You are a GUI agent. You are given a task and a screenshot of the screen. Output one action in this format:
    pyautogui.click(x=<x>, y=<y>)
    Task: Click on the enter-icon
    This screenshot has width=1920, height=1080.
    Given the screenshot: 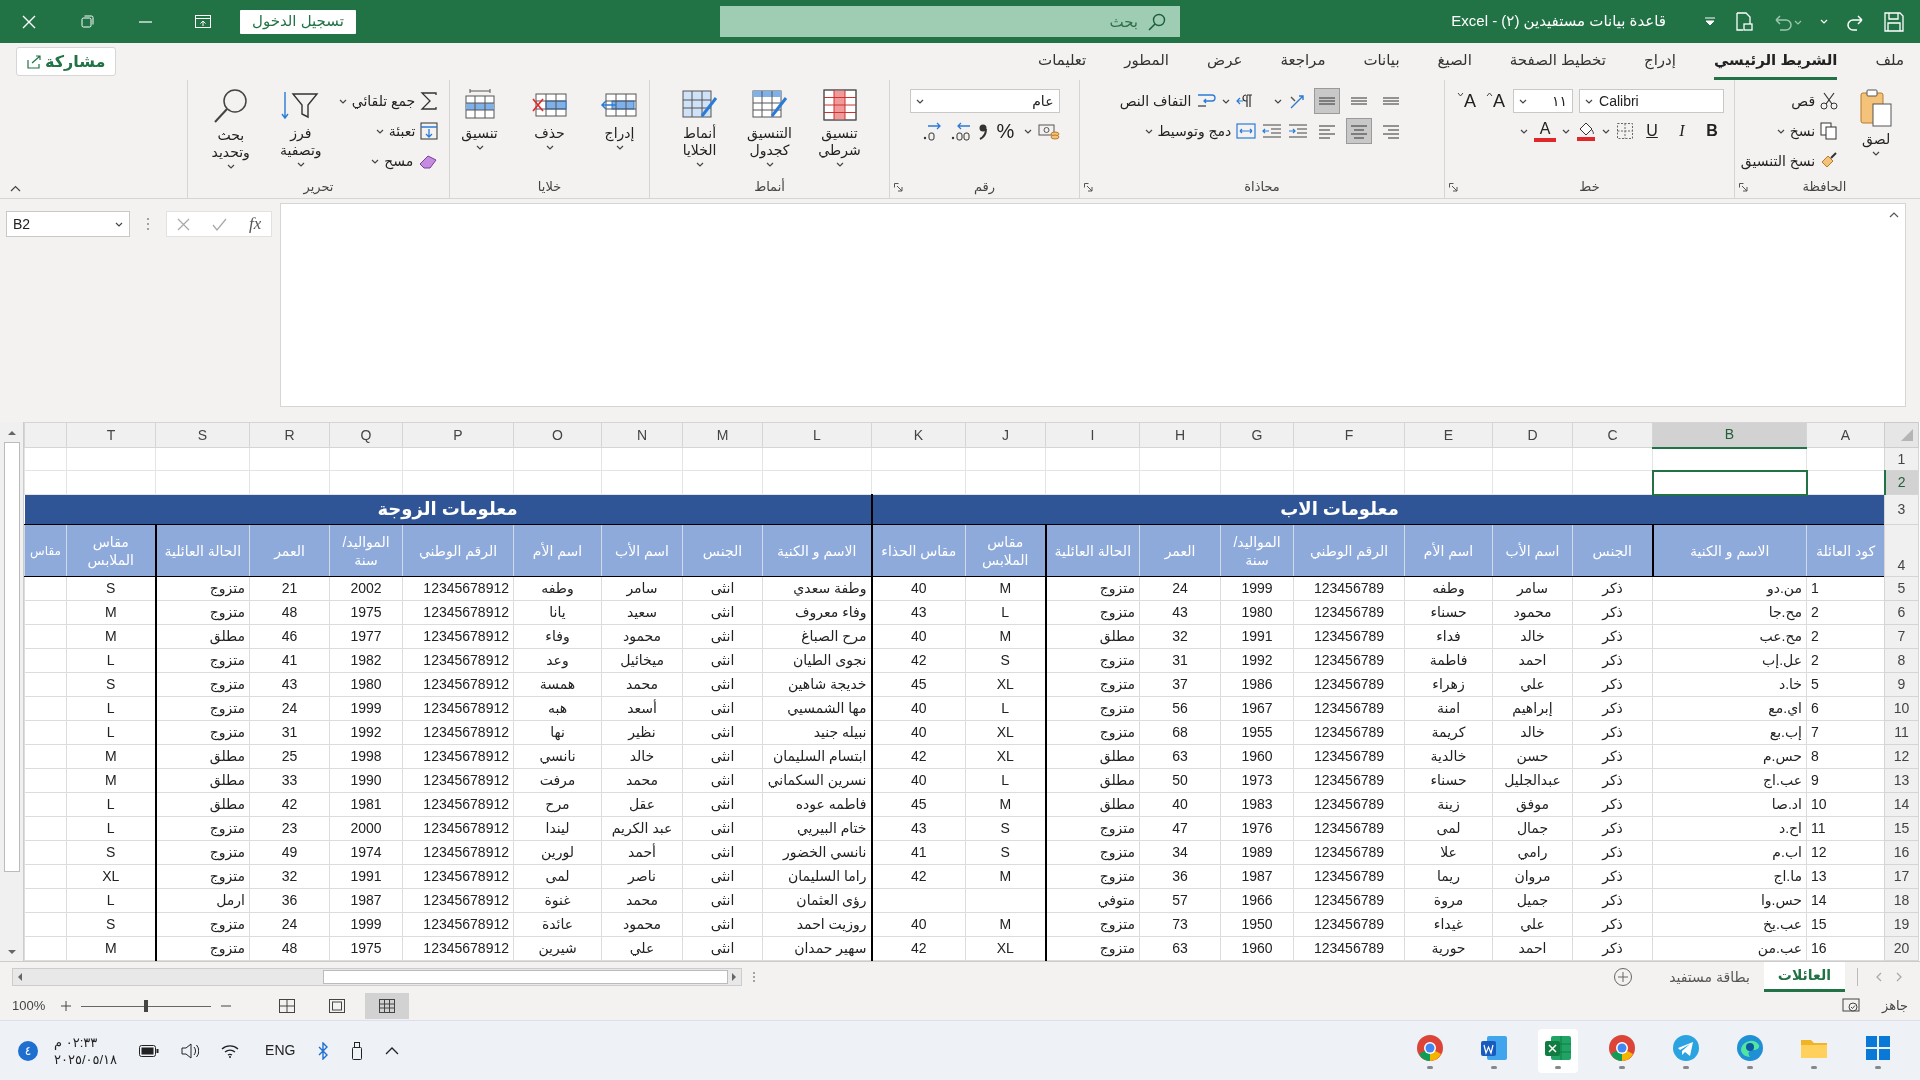 What is the action you would take?
    pyautogui.click(x=219, y=224)
    